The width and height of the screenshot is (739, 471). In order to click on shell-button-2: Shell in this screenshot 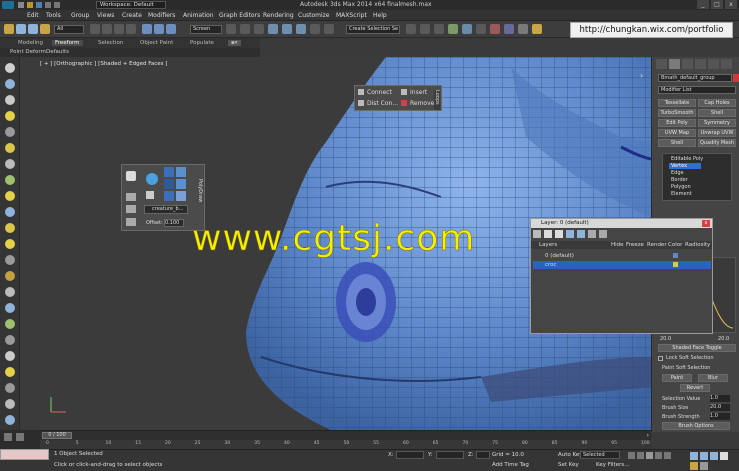, I will do `click(677, 143)`.